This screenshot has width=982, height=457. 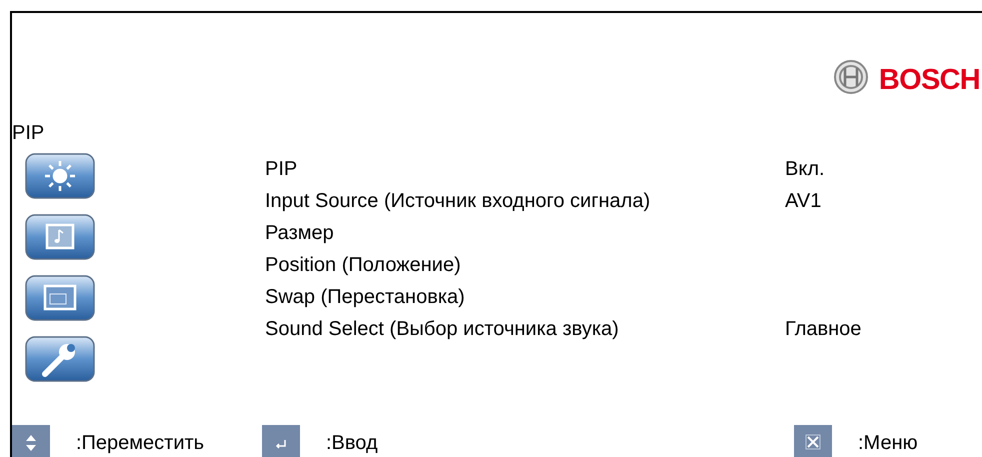 What do you see at coordinates (140, 443) in the screenshot?
I see `hint-label: :Переместить` at bounding box center [140, 443].